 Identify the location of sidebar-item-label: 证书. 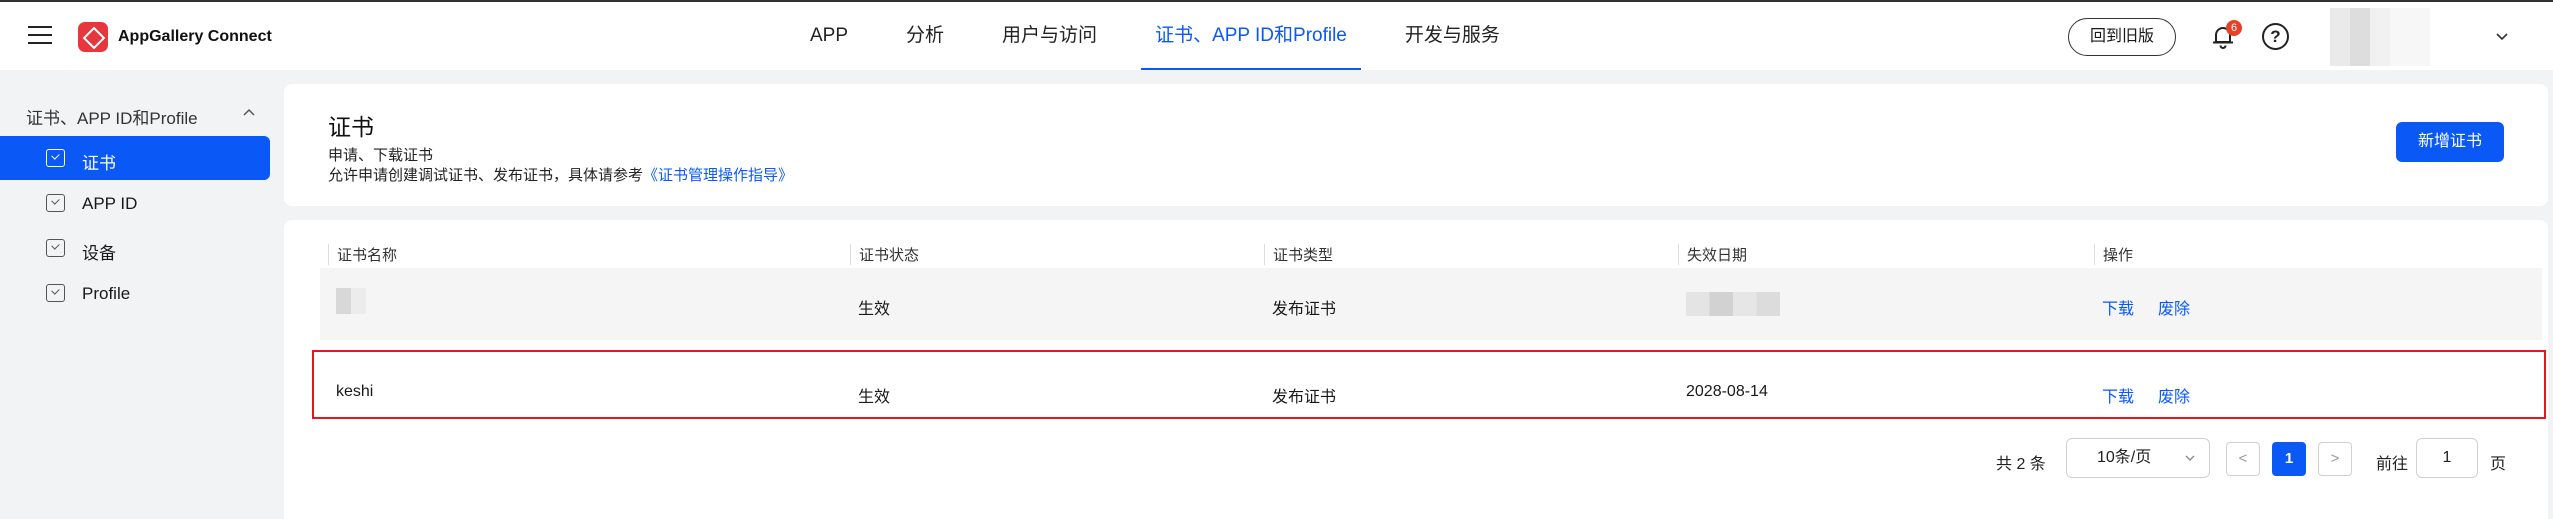
(99, 163).